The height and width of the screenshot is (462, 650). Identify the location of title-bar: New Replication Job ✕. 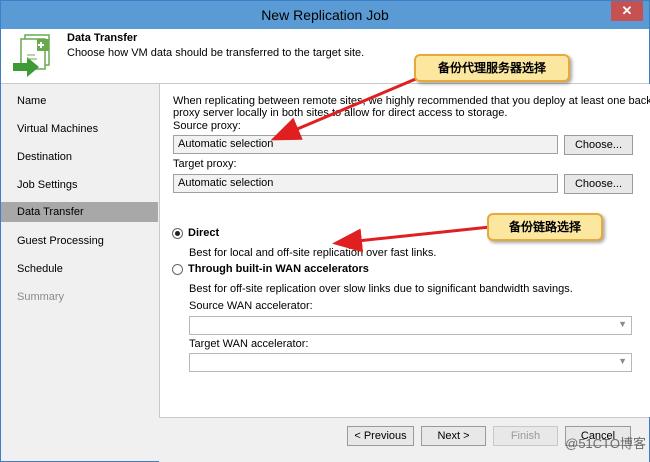
(325, 15).